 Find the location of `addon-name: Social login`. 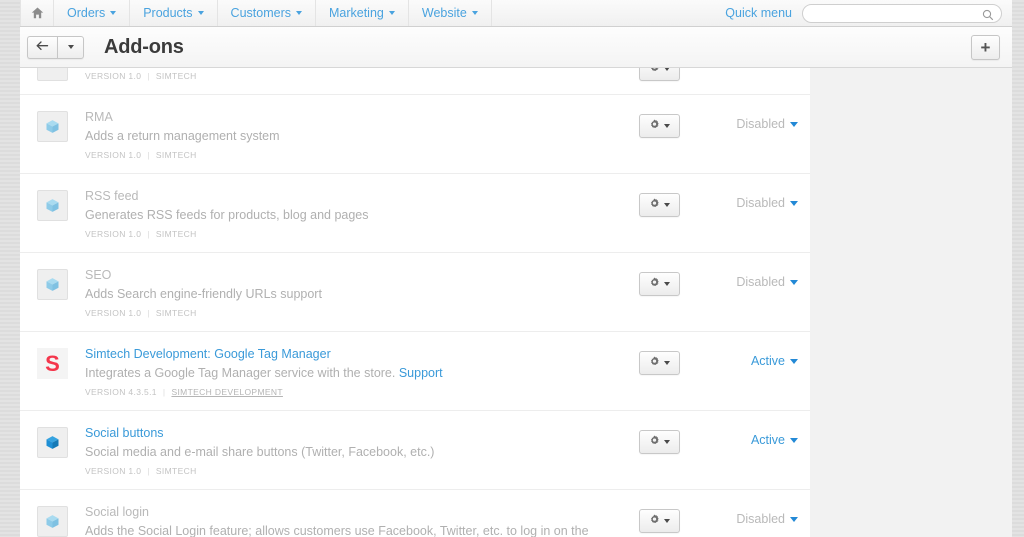

addon-name: Social login is located at coordinates (117, 512).